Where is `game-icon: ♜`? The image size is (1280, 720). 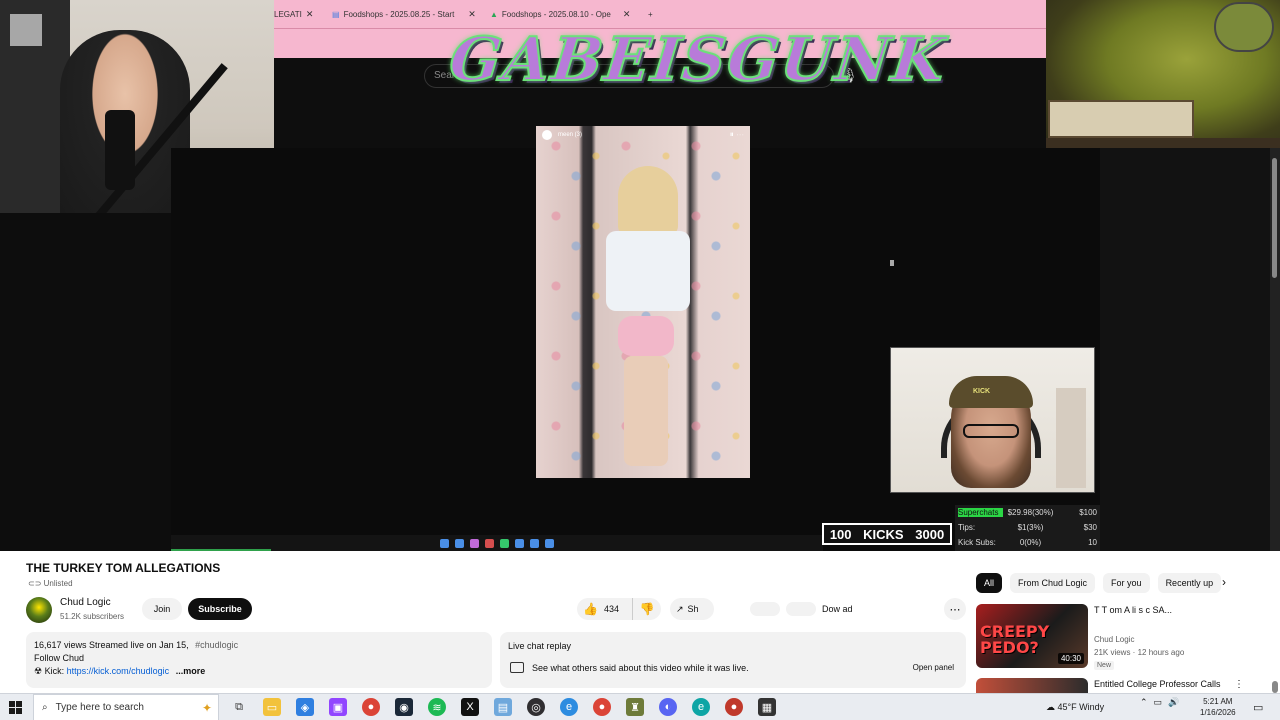
game-icon: ♜ is located at coordinates (635, 707).